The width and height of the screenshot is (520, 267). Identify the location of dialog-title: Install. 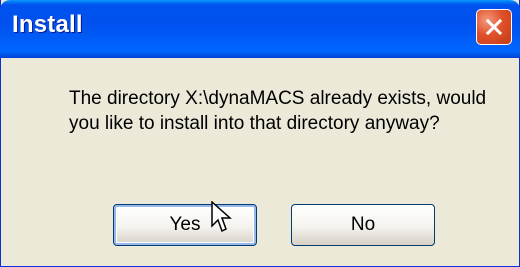
(47, 24).